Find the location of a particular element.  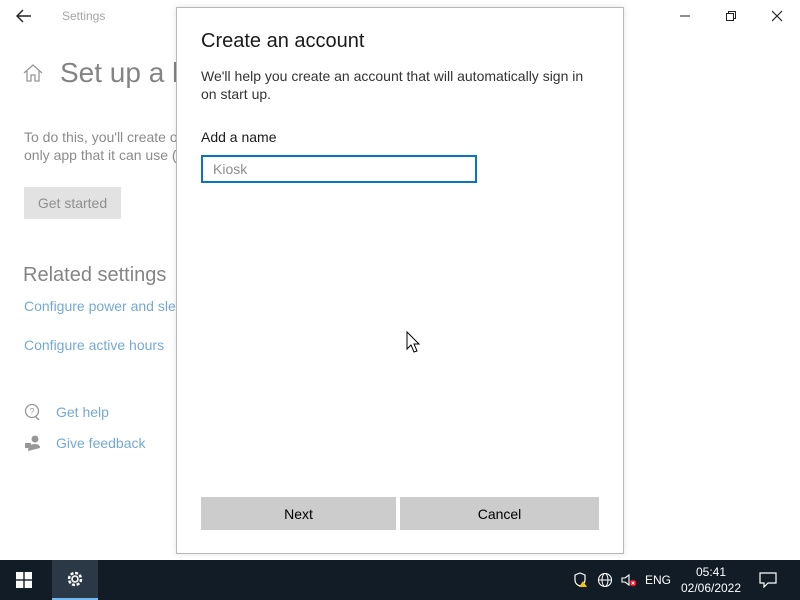

taskbar: ENG 05:41 02/06/2022 is located at coordinates (400, 580).